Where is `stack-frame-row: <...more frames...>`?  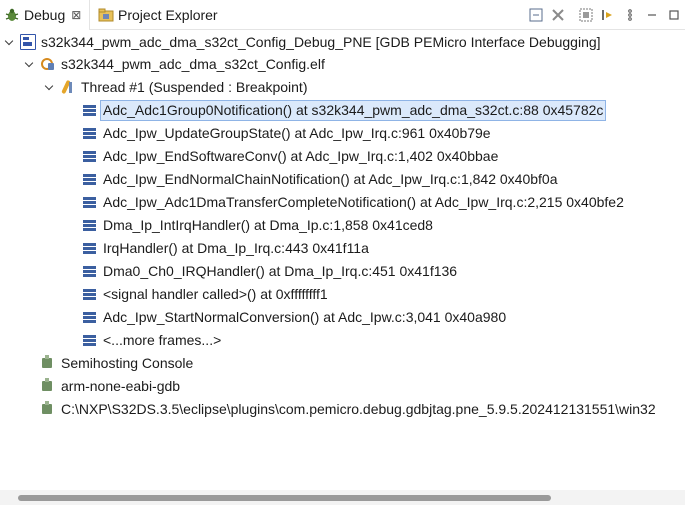
stack-frame-row: <...more frames...> is located at coordinates (151, 340).